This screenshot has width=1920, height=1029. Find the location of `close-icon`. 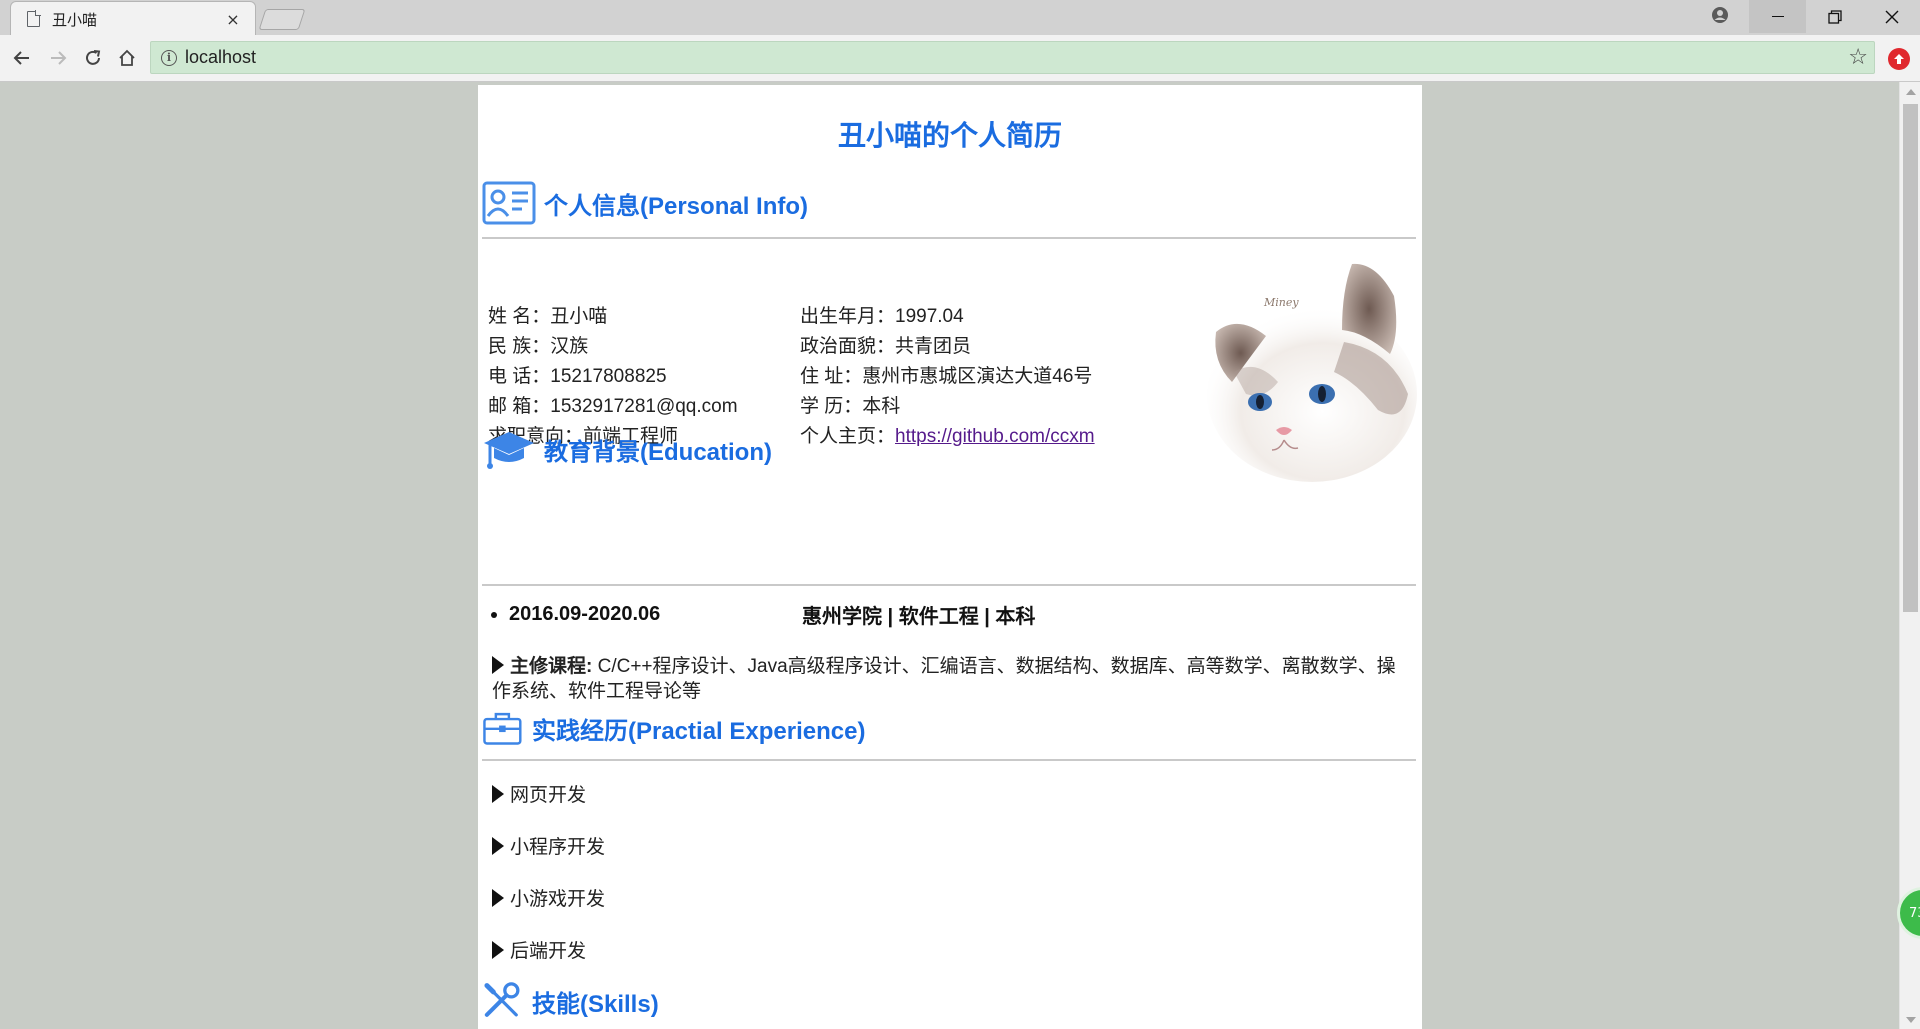

close-icon is located at coordinates (1891, 16).